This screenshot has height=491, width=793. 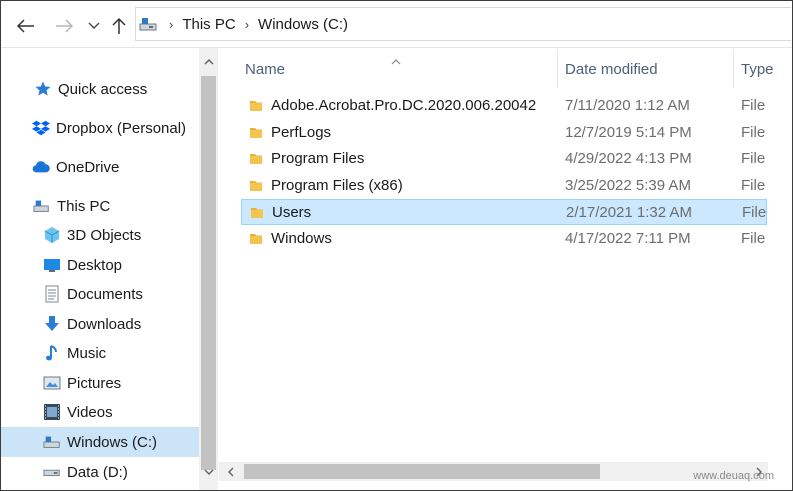 I want to click on back-arrow-icon, so click(x=25, y=26).